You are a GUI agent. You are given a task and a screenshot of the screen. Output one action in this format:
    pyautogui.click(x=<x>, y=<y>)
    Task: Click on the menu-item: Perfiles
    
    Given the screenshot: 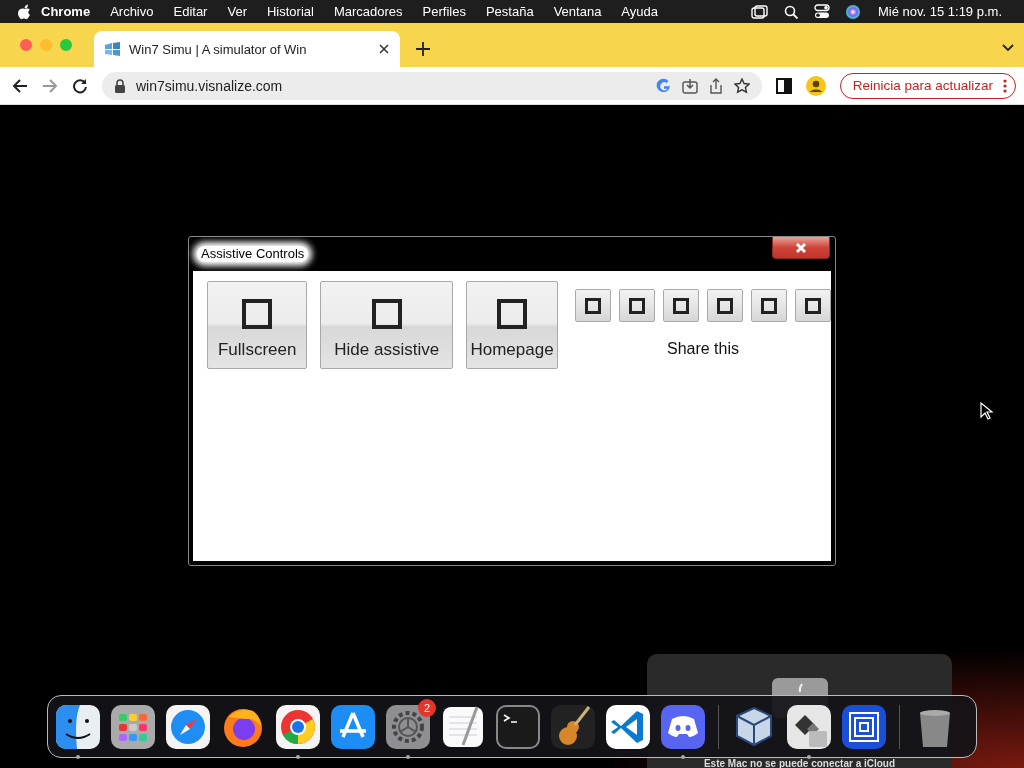 What is the action you would take?
    pyautogui.click(x=444, y=11)
    